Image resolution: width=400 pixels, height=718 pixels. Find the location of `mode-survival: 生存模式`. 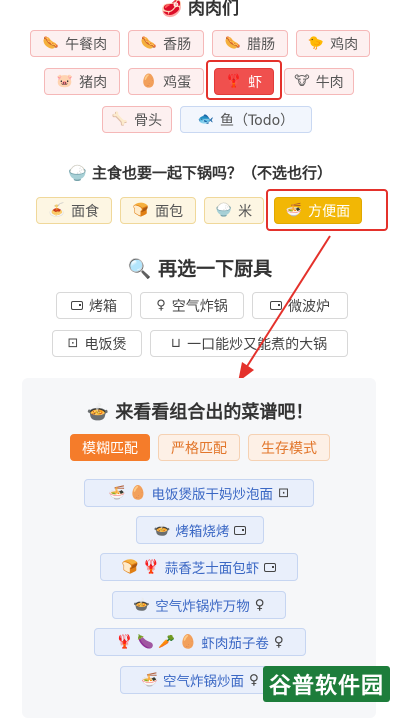

mode-survival: 生存模式 is located at coordinates (289, 447).